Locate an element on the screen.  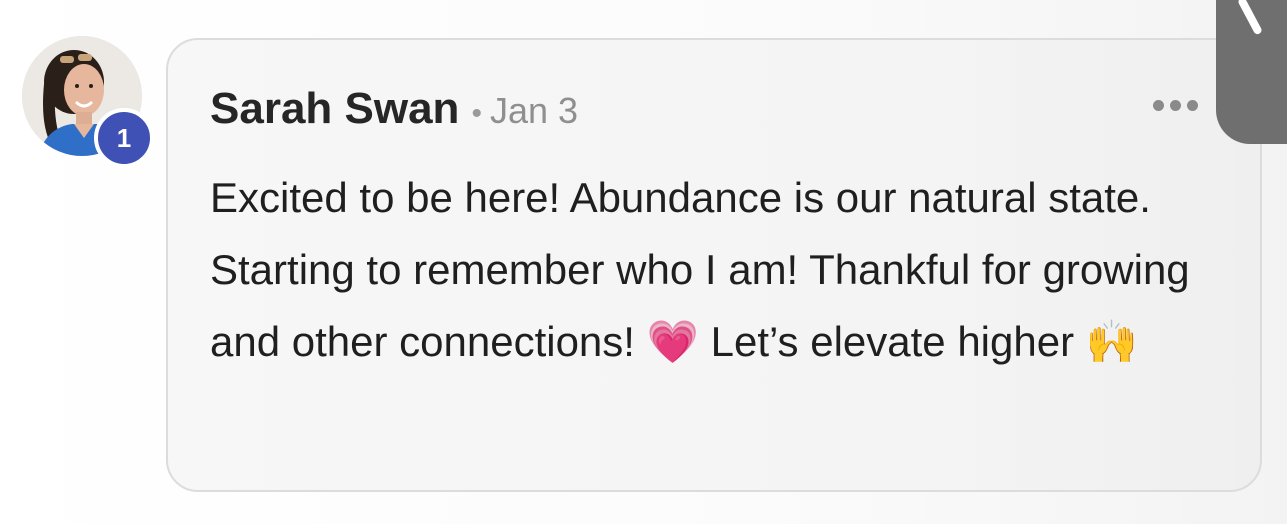
avatar-container: 1 is located at coordinates (88, 102).